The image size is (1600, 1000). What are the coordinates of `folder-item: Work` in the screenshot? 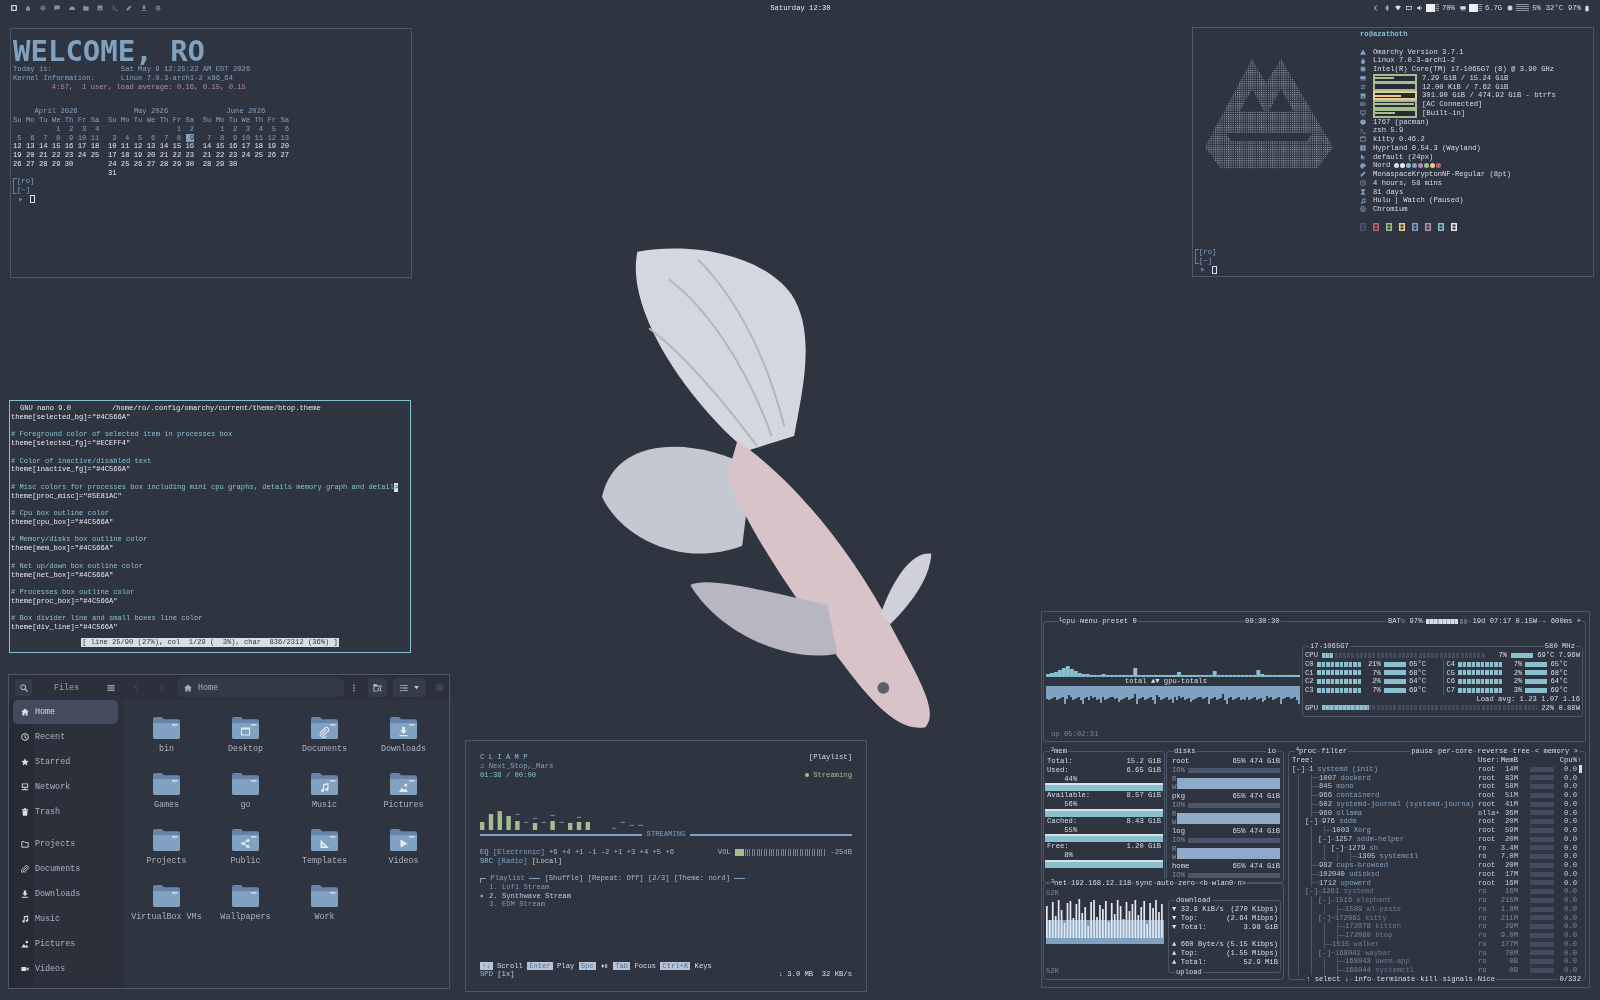 It's located at (324, 903).